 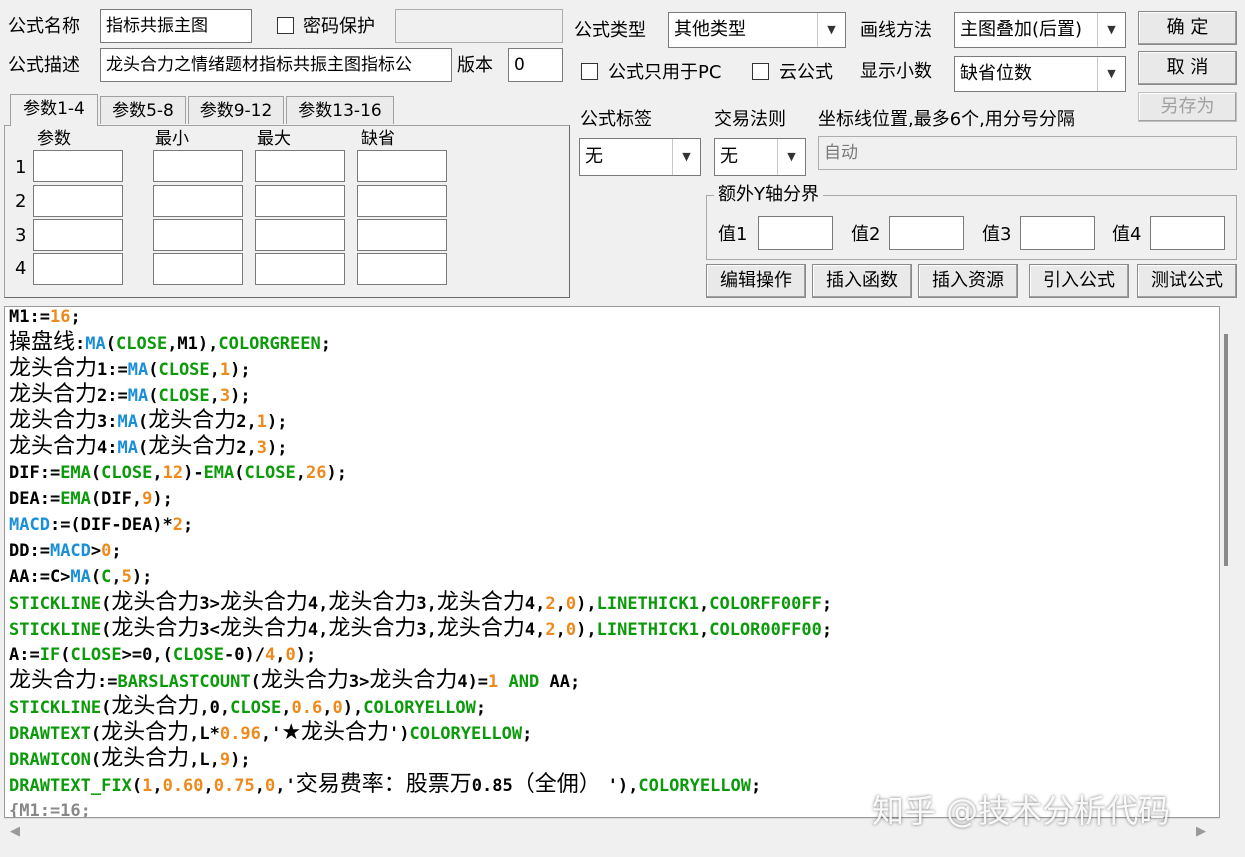 What do you see at coordinates (1187, 107) in the screenshot?
I see `save-as-button: 另存为` at bounding box center [1187, 107].